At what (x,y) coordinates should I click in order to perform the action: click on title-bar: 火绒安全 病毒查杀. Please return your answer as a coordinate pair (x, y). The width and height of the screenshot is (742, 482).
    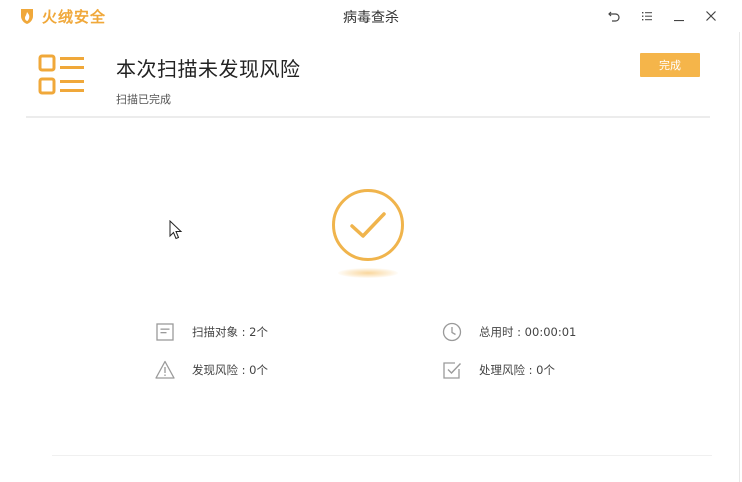
    Looking at the image, I should click on (371, 16).